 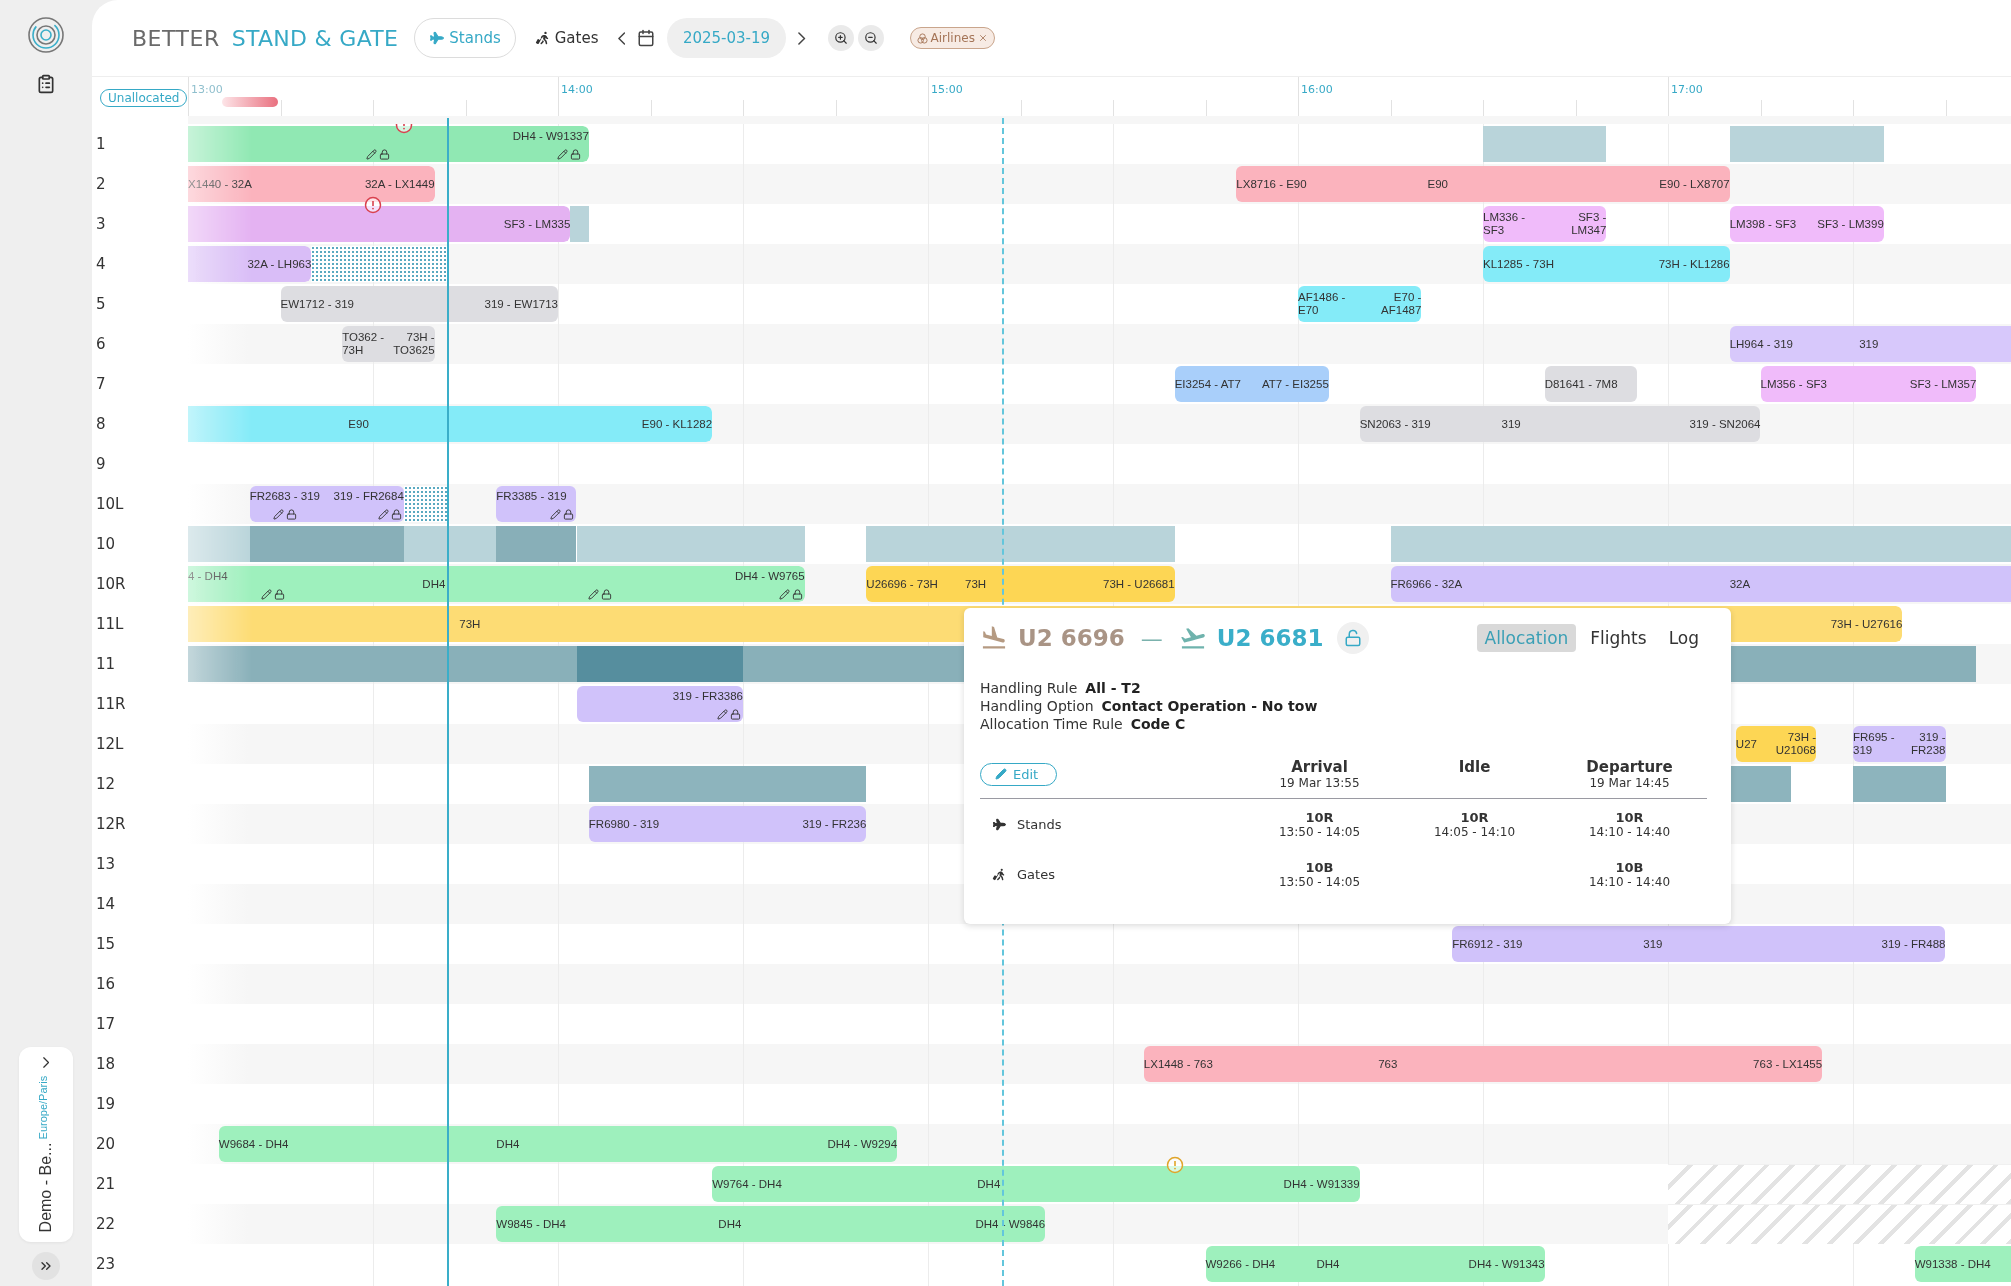 I want to click on hour-label: 16:00, so click(x=1317, y=89).